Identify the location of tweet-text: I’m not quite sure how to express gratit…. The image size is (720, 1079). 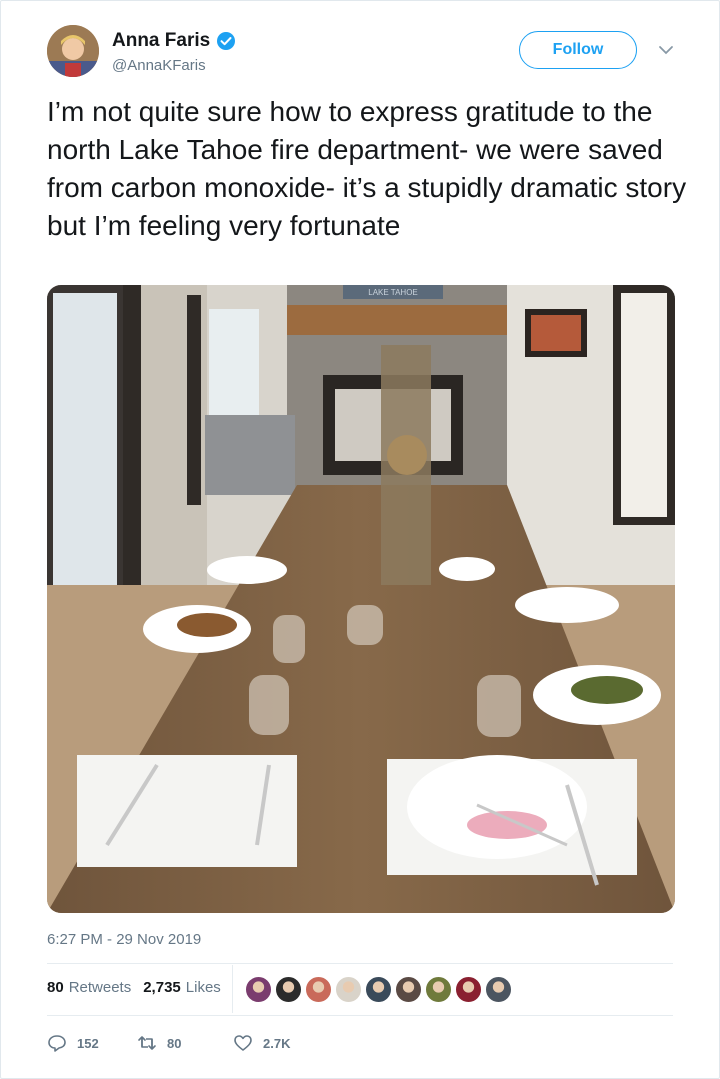
(367, 168).